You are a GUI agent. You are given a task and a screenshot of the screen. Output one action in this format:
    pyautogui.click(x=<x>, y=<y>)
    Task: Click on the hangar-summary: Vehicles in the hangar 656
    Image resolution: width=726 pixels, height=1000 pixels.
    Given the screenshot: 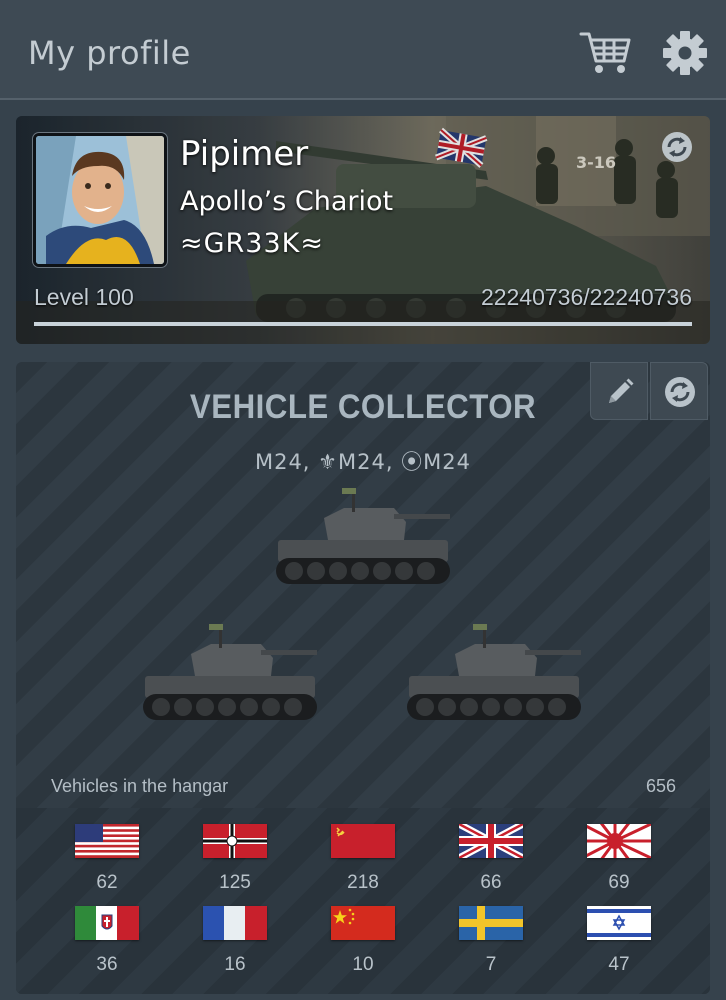 What is the action you would take?
    pyautogui.click(x=363, y=788)
    